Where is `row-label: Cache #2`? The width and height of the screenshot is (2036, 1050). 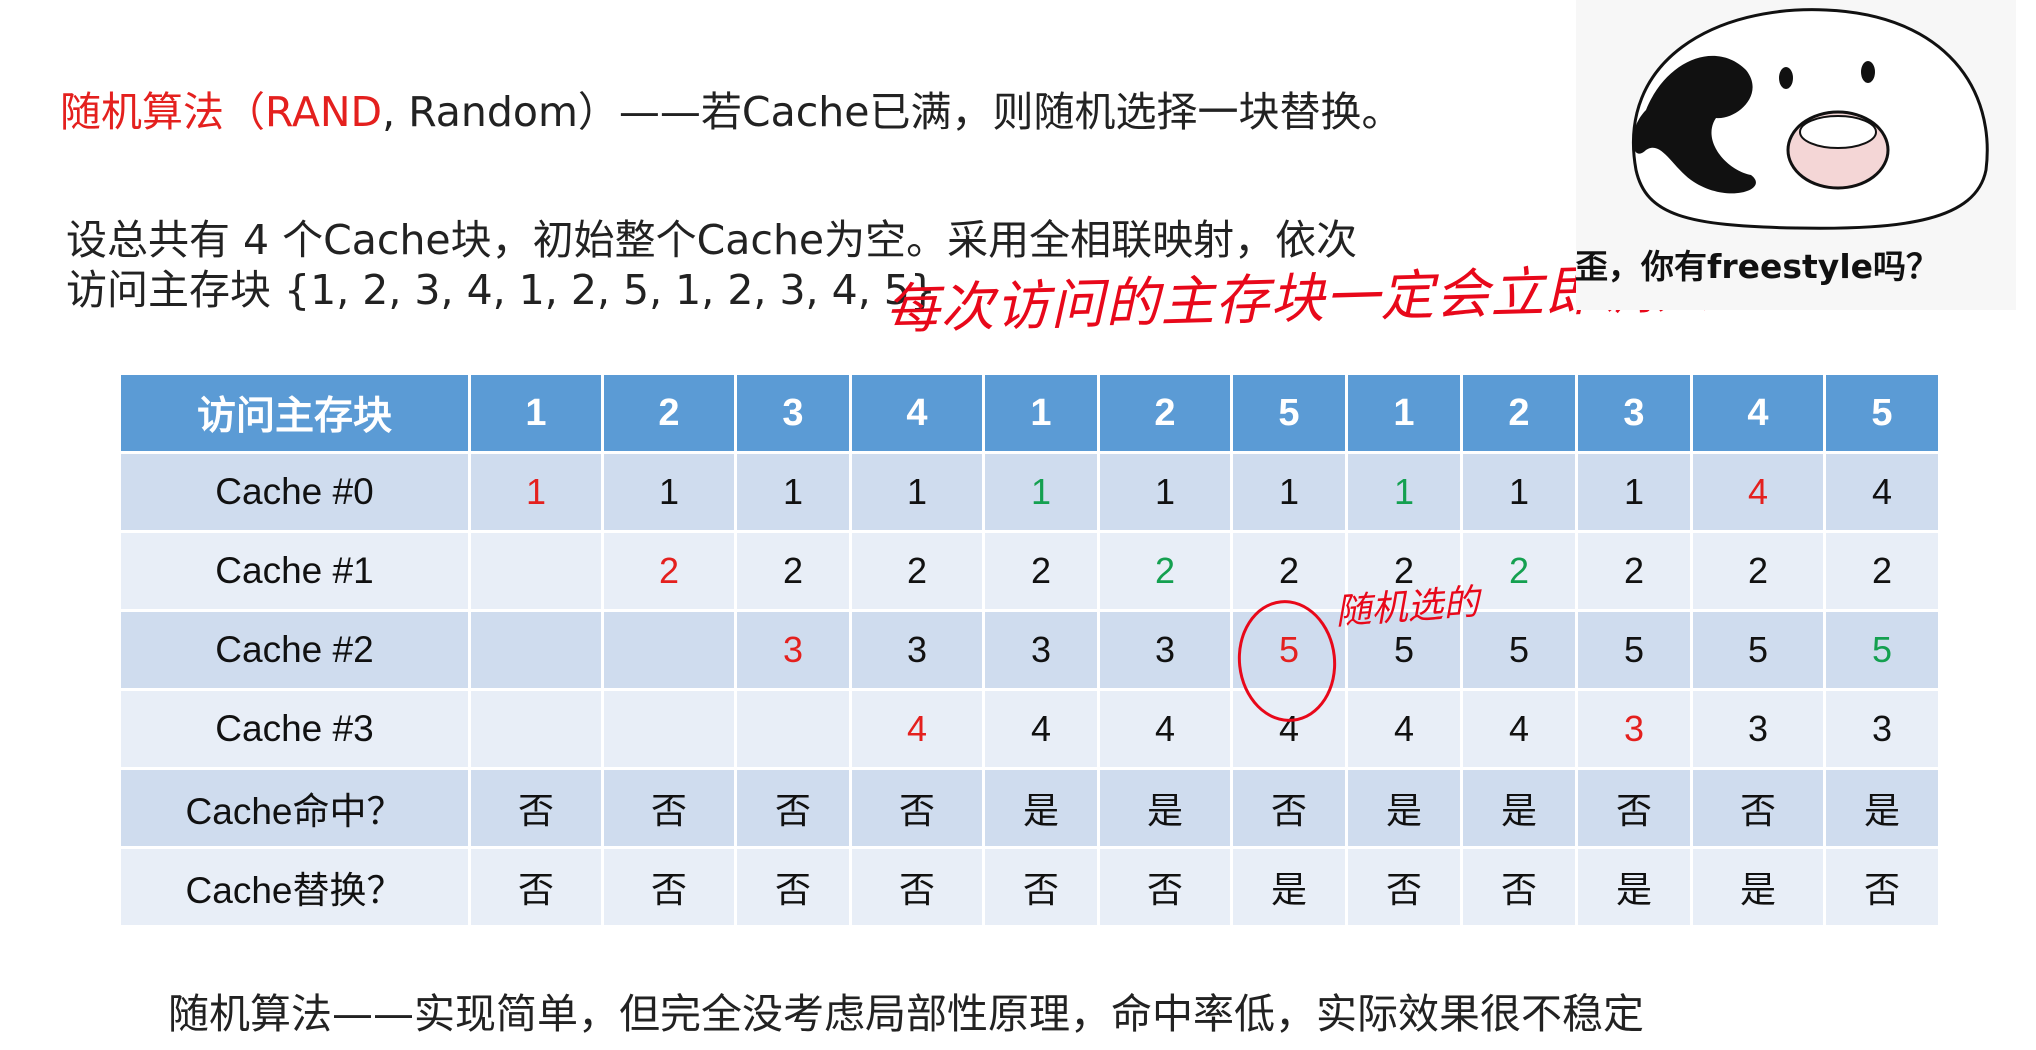
row-label: Cache #2 is located at coordinates (294, 650).